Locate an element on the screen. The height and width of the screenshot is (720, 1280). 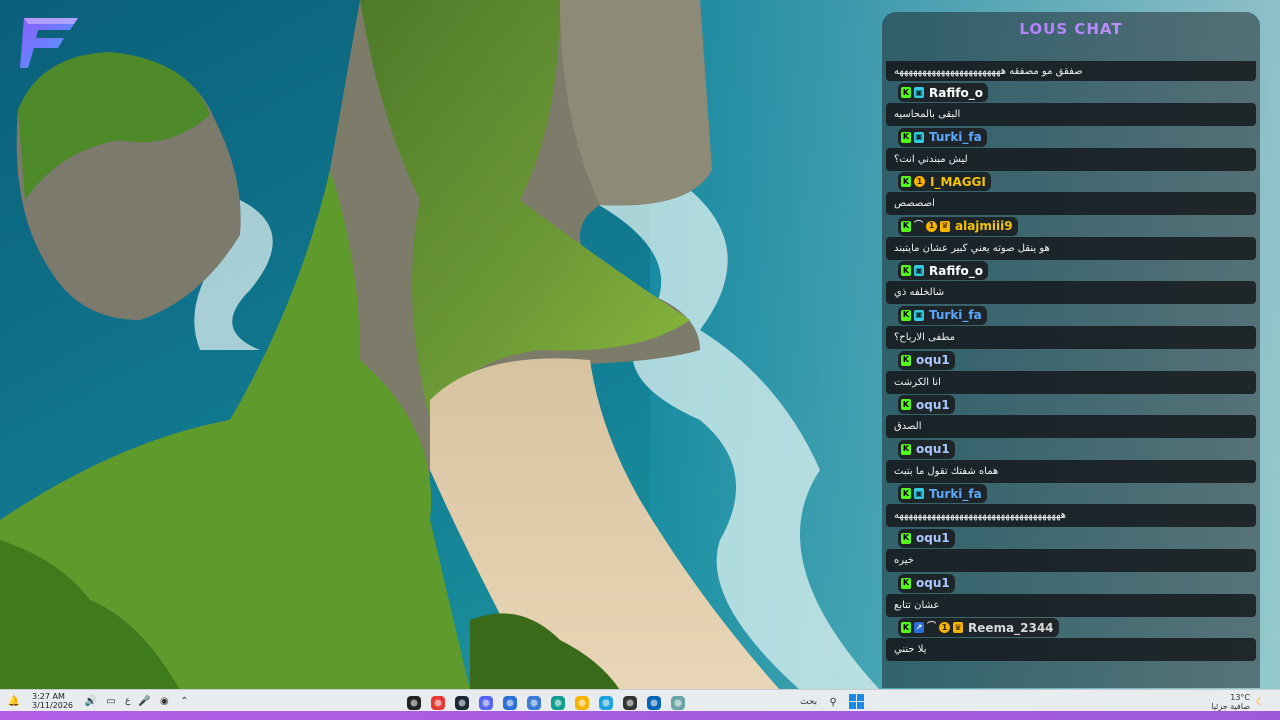
store-icon is located at coordinates (534, 703).